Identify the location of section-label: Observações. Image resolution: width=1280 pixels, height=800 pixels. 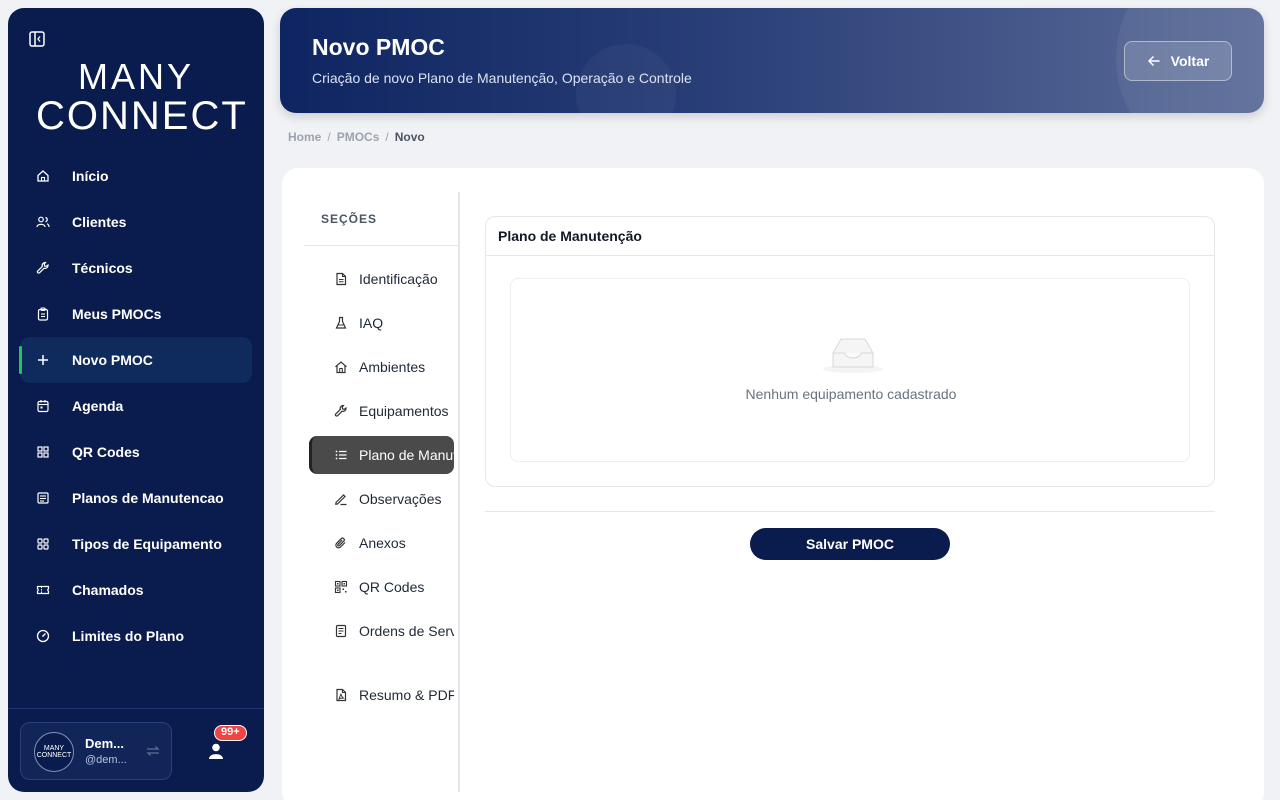
(400, 499).